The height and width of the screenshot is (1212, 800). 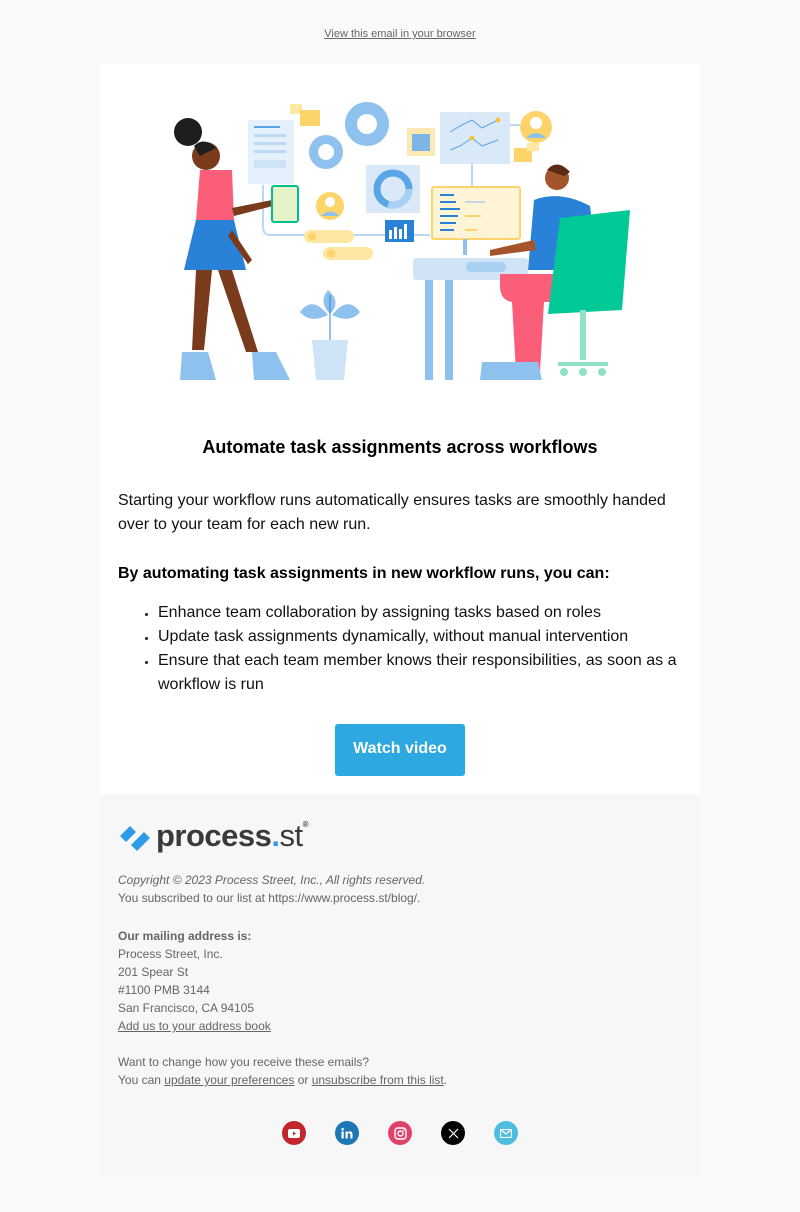 What do you see at coordinates (402, 241) in the screenshot?
I see `team-workflow-illustration` at bounding box center [402, 241].